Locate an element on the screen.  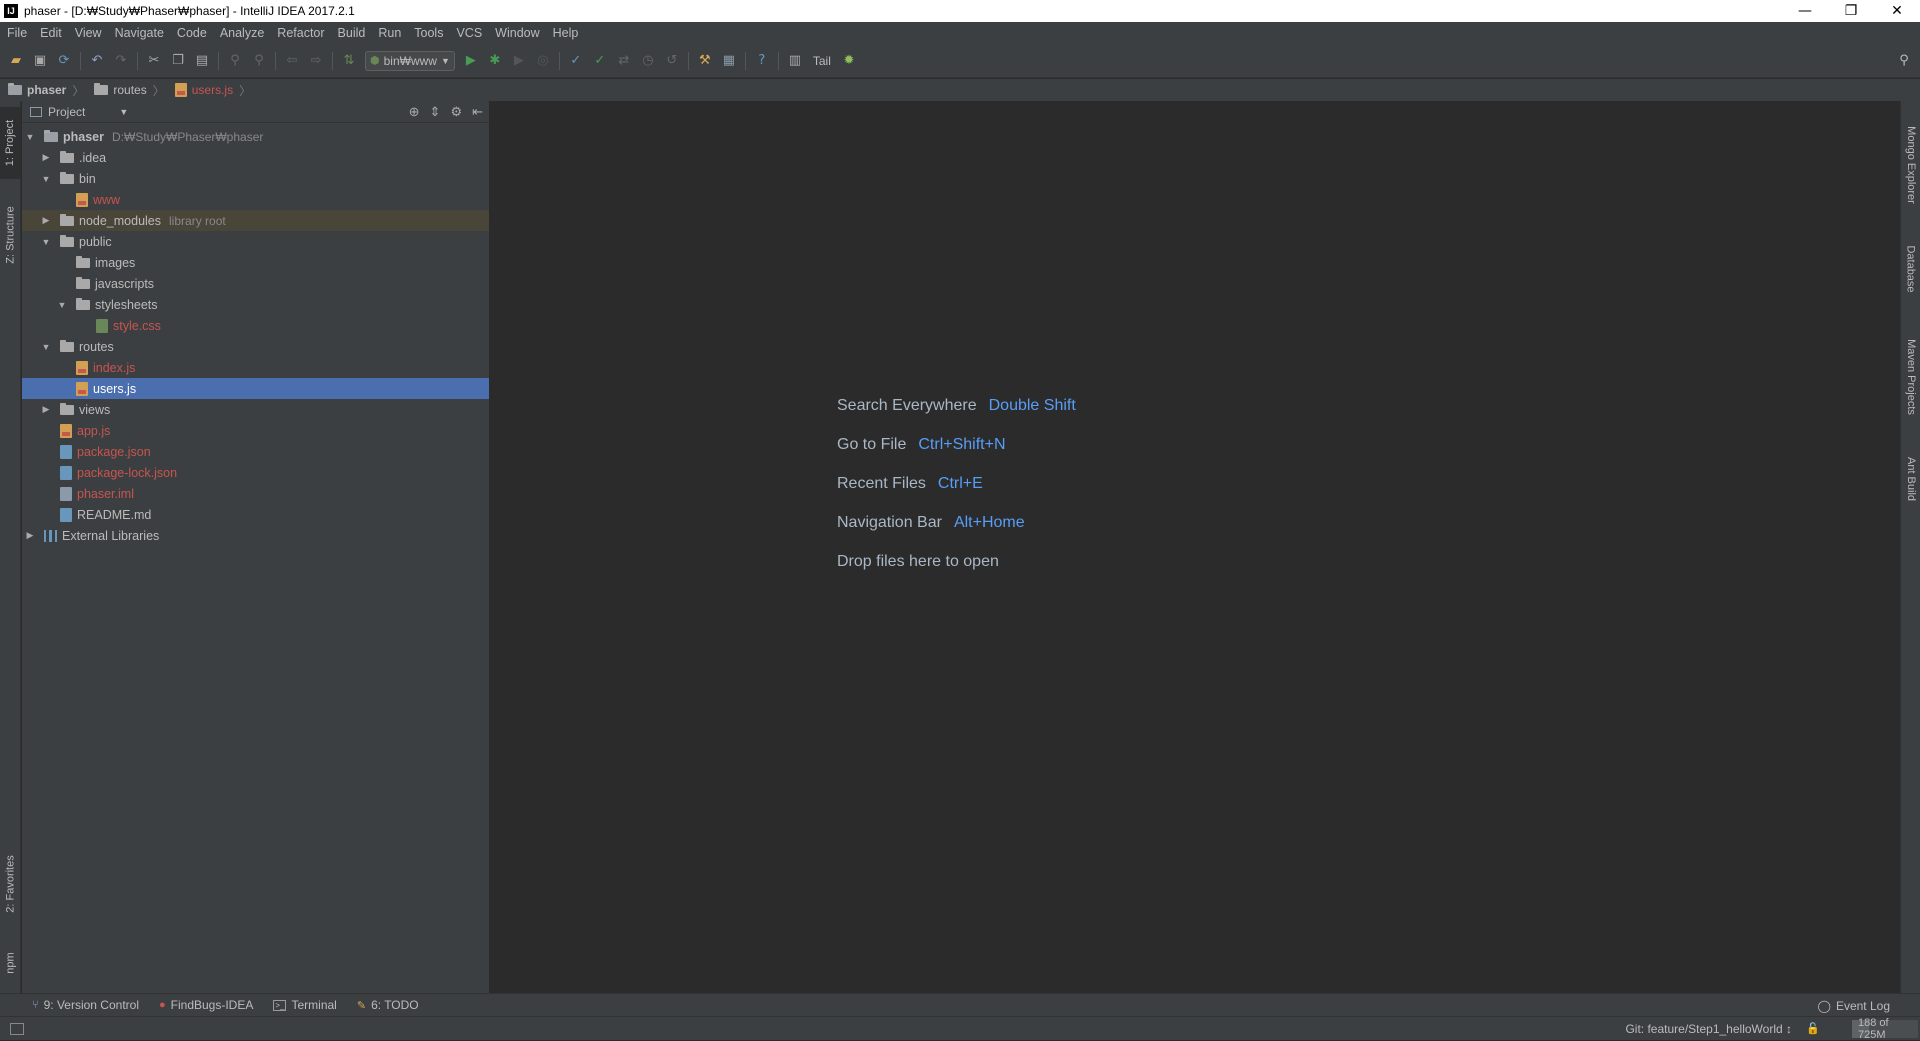
tool-tab-terminal: >_ Terminal is located at coordinates (305, 1005).